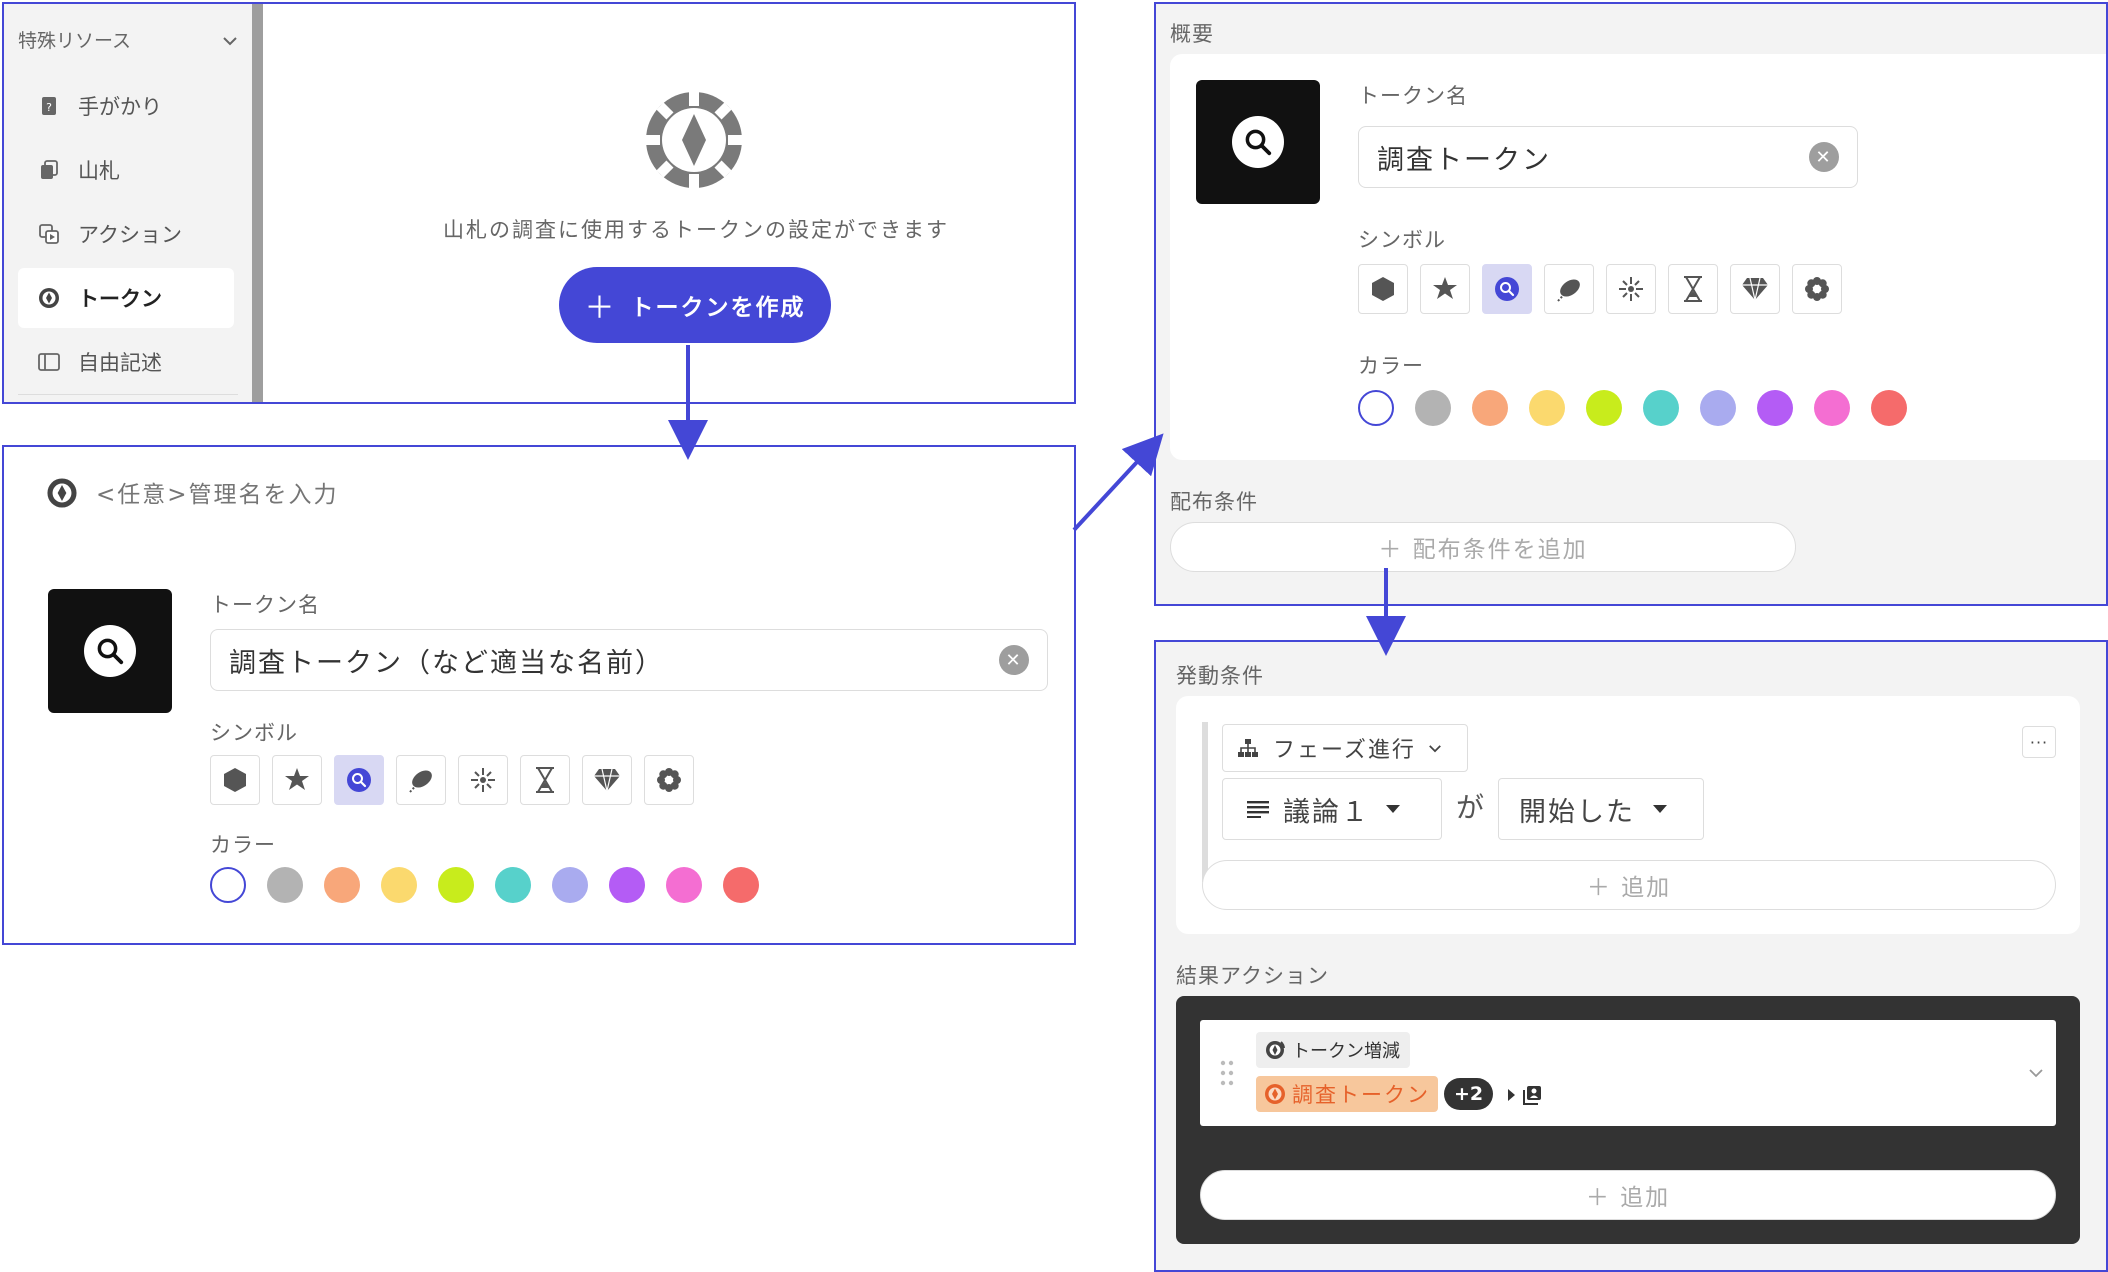 Image resolution: width=2108 pixels, height=1272 pixels. What do you see at coordinates (1628, 1073) in the screenshot?
I see `result-action-row: トークン増減 調査トークン +2` at bounding box center [1628, 1073].